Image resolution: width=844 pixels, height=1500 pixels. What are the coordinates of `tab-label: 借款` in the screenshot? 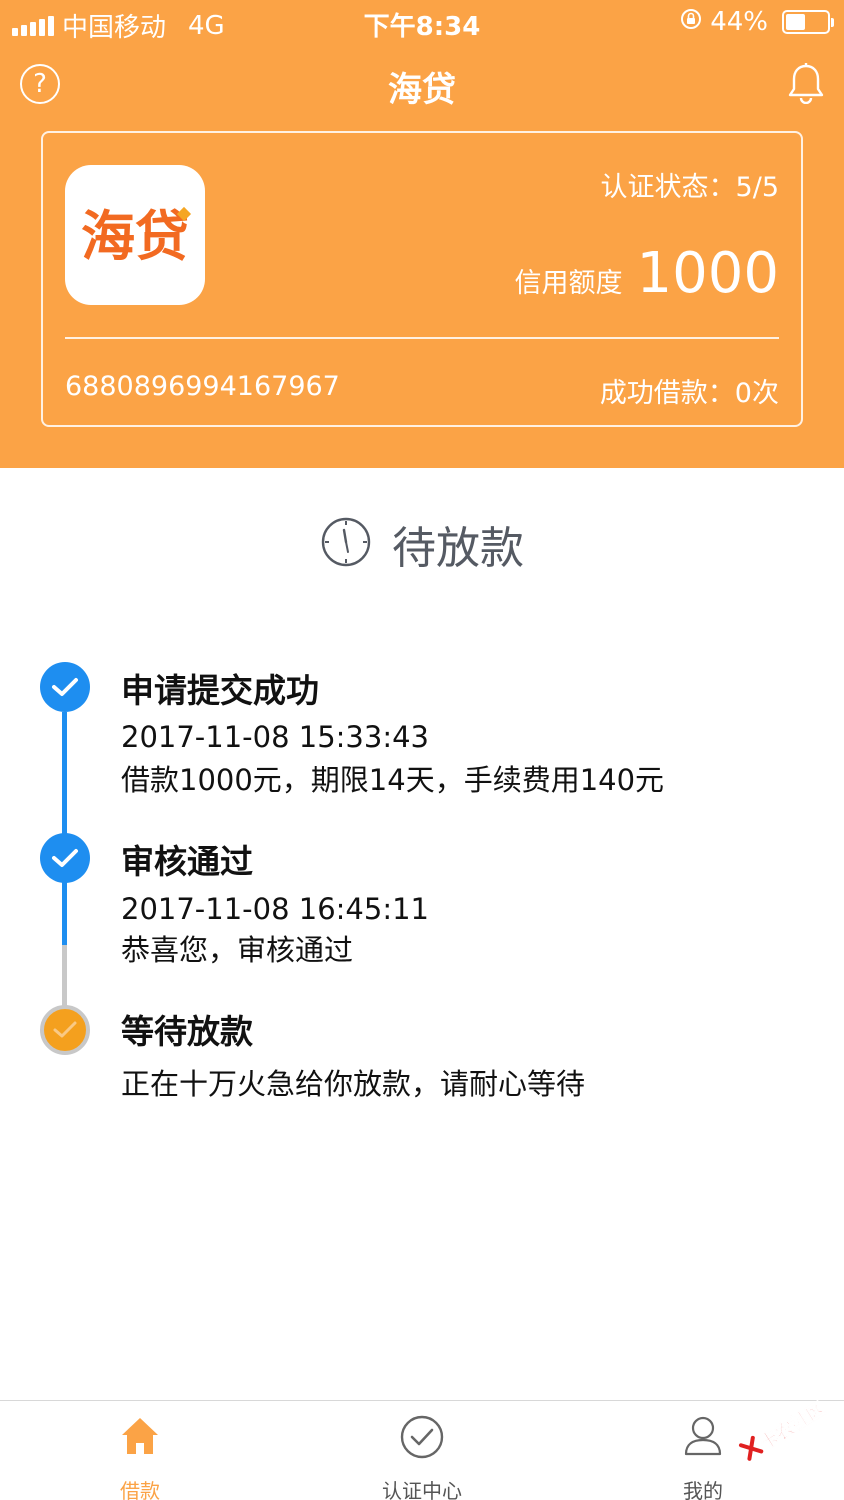 It's located at (140, 1489).